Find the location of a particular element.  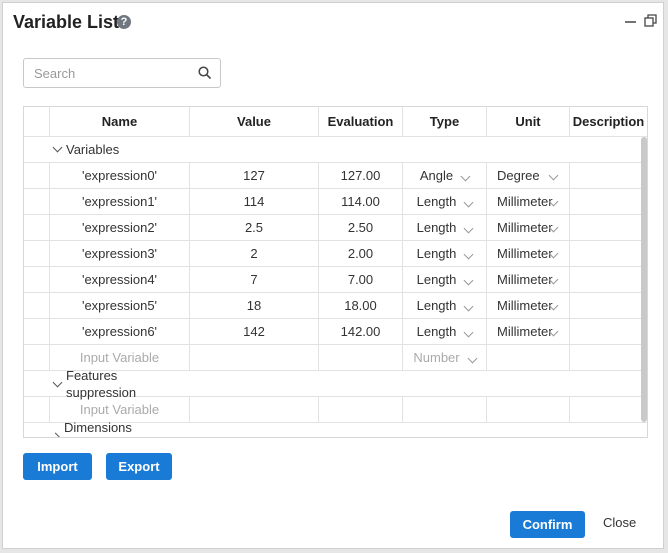

group-label-features-suppression: Features suppression is located at coordinates (101, 384).